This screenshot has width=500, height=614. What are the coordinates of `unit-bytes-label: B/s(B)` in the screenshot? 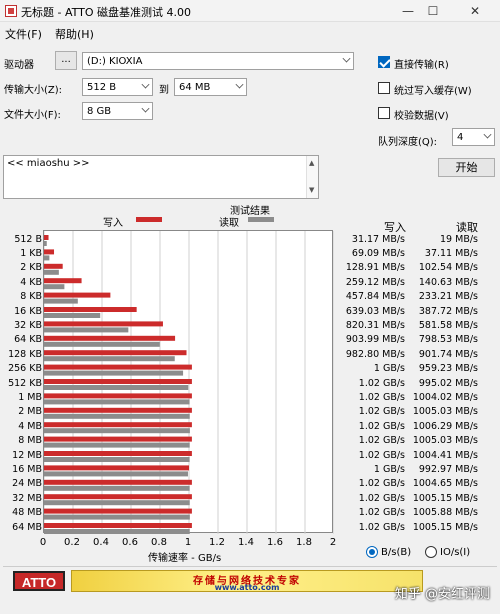 It's located at (396, 552).